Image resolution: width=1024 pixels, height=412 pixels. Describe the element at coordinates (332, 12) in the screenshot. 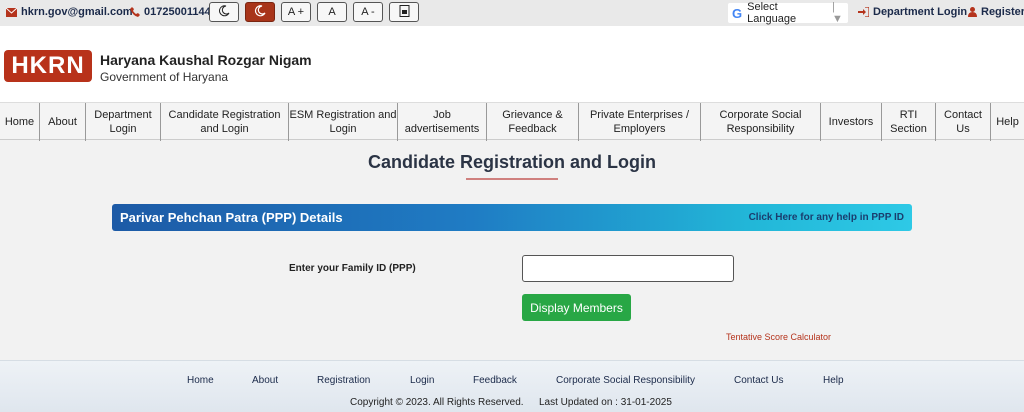

I see `font-normal-button: A` at that location.